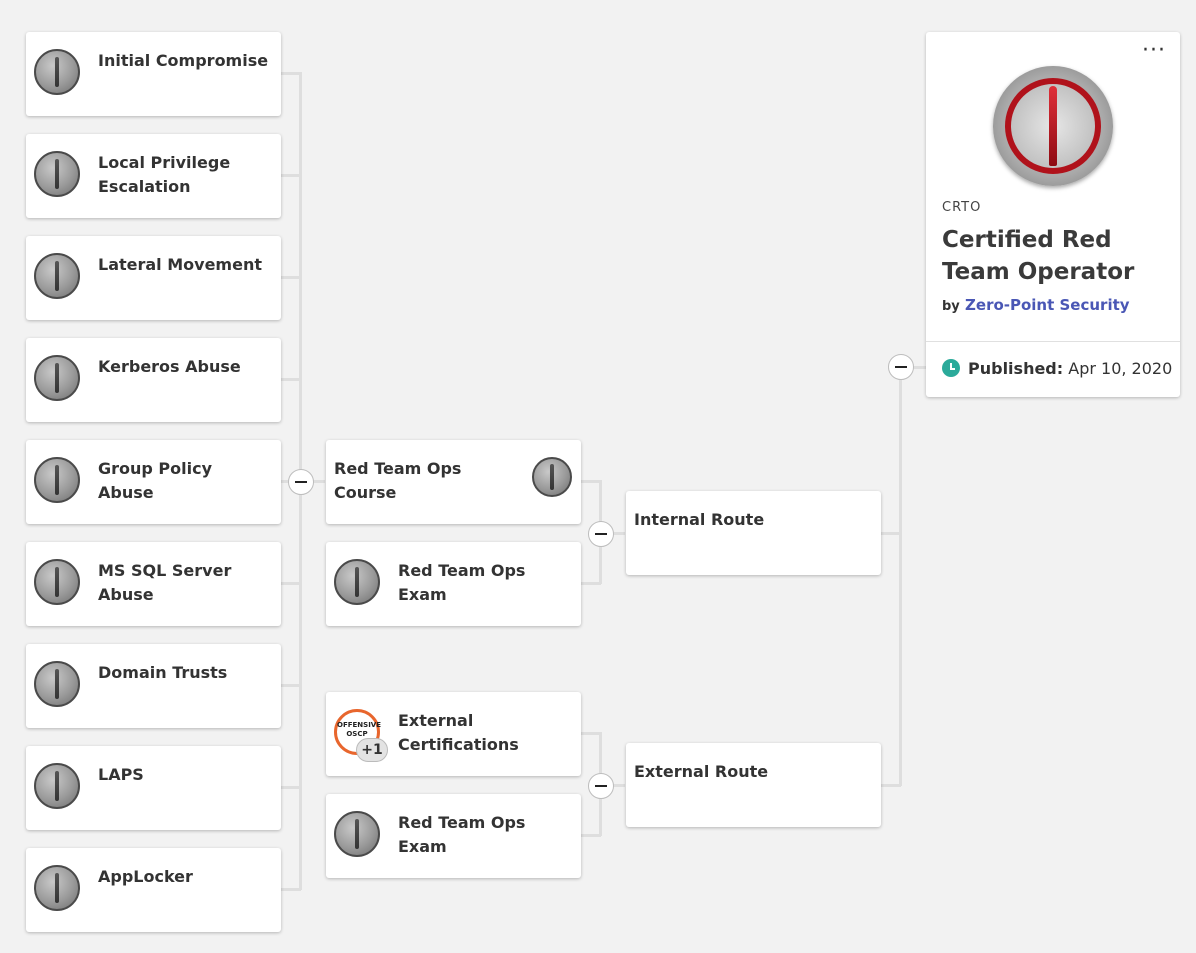 This screenshot has width=1196, height=953. I want to click on module-card-domain-trusts: Domain Trusts, so click(153, 686).